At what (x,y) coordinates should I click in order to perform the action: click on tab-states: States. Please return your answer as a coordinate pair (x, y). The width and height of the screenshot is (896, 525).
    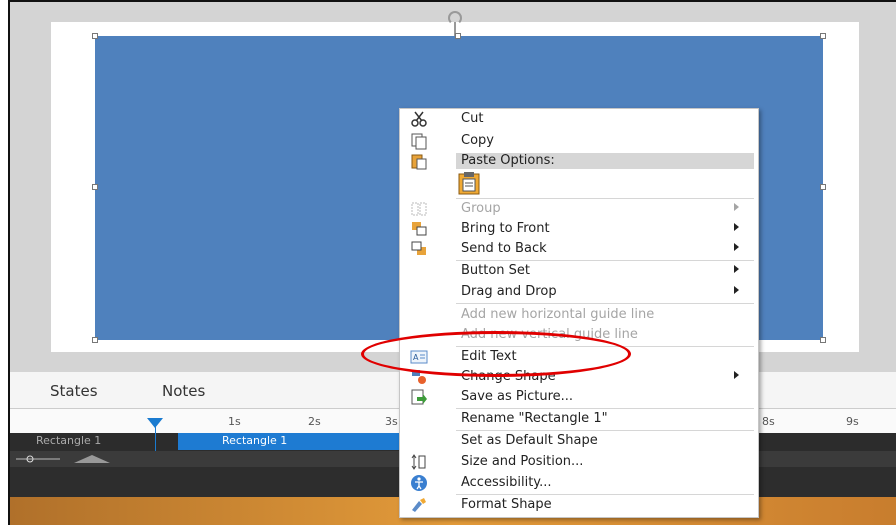
    Looking at the image, I should click on (74, 391).